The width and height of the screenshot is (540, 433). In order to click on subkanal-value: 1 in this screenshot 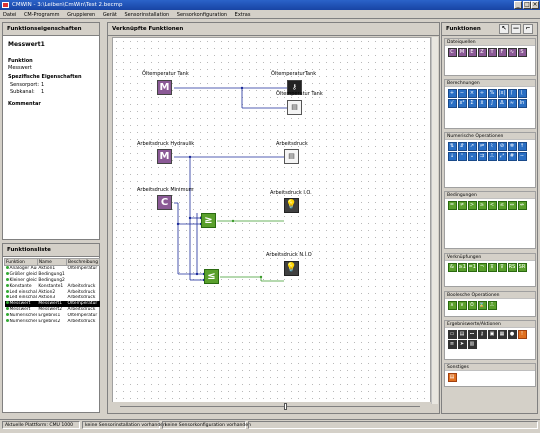, I will do `click(42, 92)`.